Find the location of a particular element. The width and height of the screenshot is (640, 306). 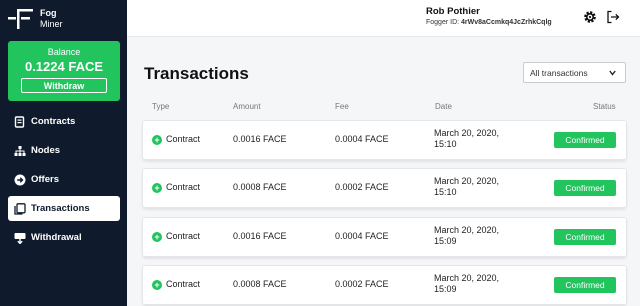

sidebar-item-label: Offers is located at coordinates (45, 179).